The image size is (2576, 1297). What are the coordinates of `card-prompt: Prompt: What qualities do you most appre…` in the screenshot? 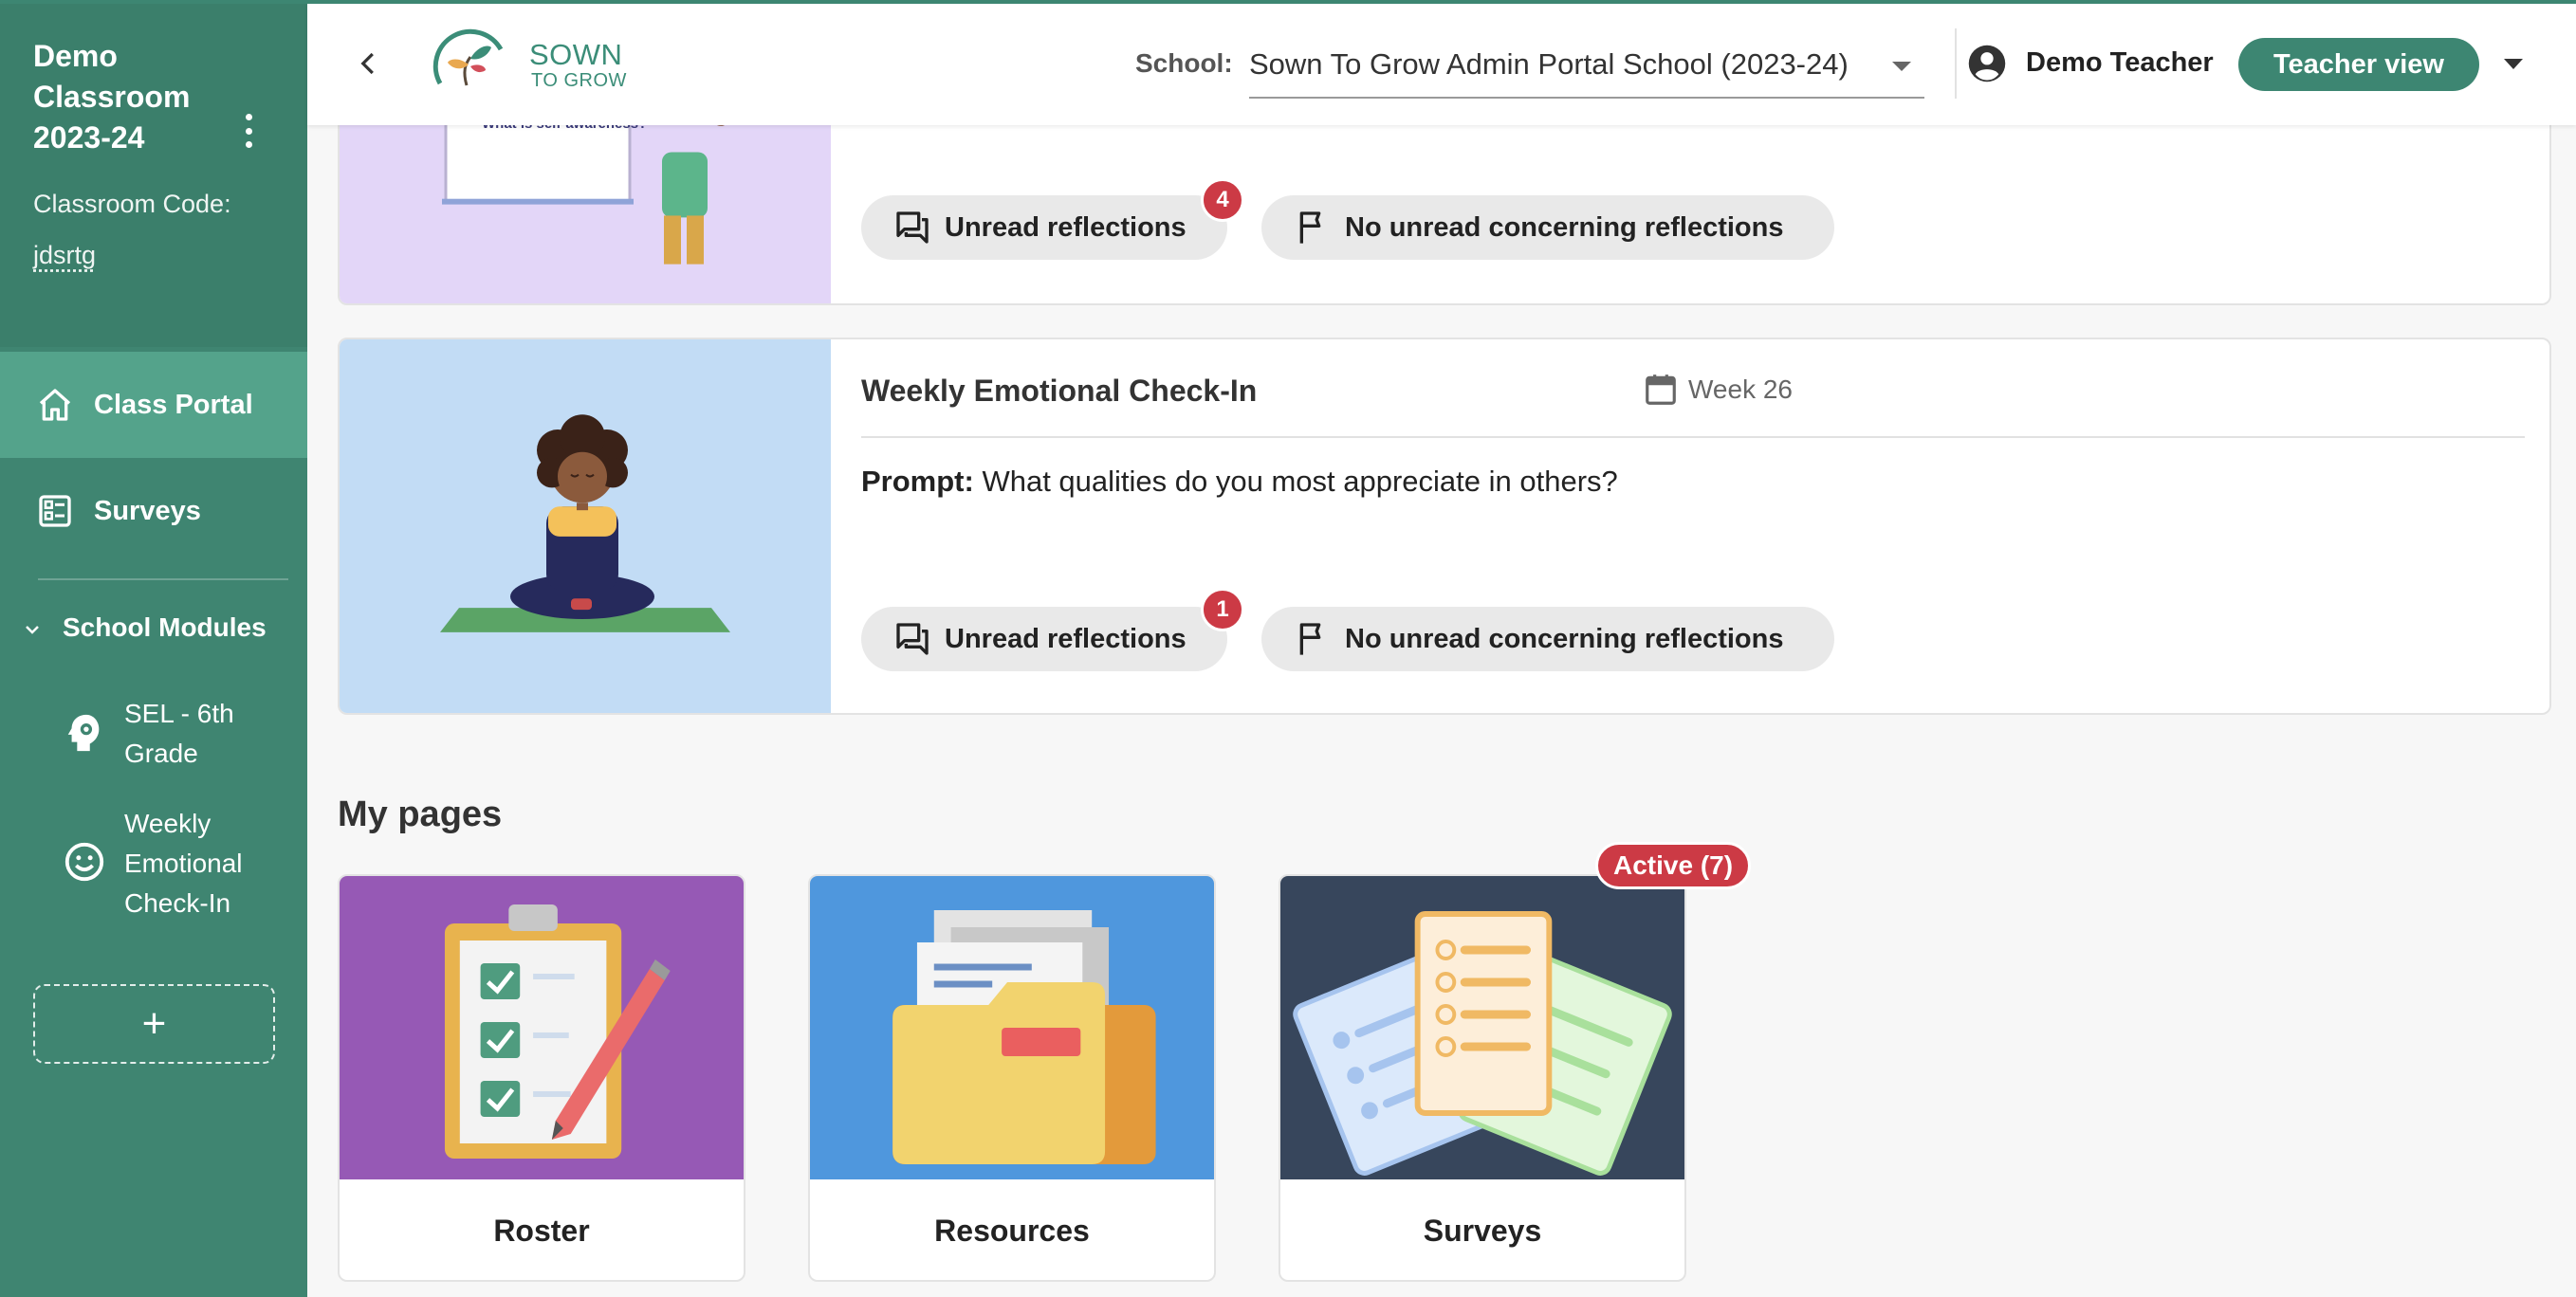 It's located at (1239, 482).